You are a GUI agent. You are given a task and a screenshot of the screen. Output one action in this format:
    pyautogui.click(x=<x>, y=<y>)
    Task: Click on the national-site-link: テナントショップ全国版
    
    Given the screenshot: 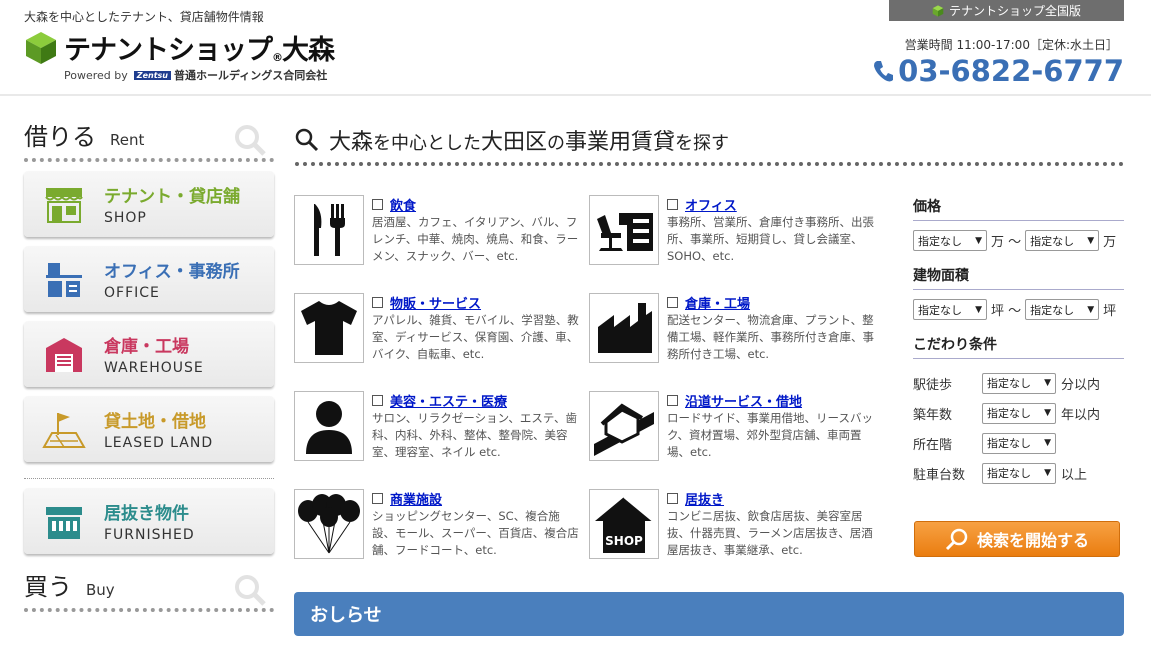 What is the action you would take?
    pyautogui.click(x=1006, y=10)
    